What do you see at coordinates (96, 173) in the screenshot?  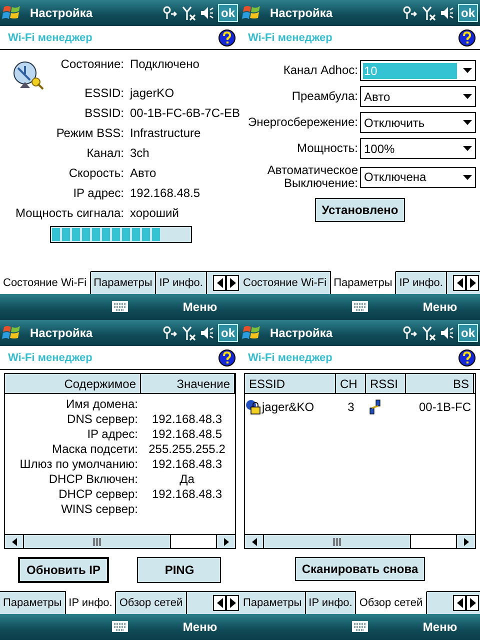 I see `info-label: Скорость:` at bounding box center [96, 173].